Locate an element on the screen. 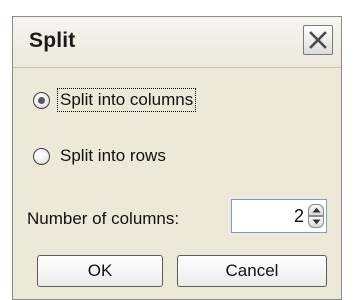  split-rows-option: Split into rows is located at coordinates (100, 156).